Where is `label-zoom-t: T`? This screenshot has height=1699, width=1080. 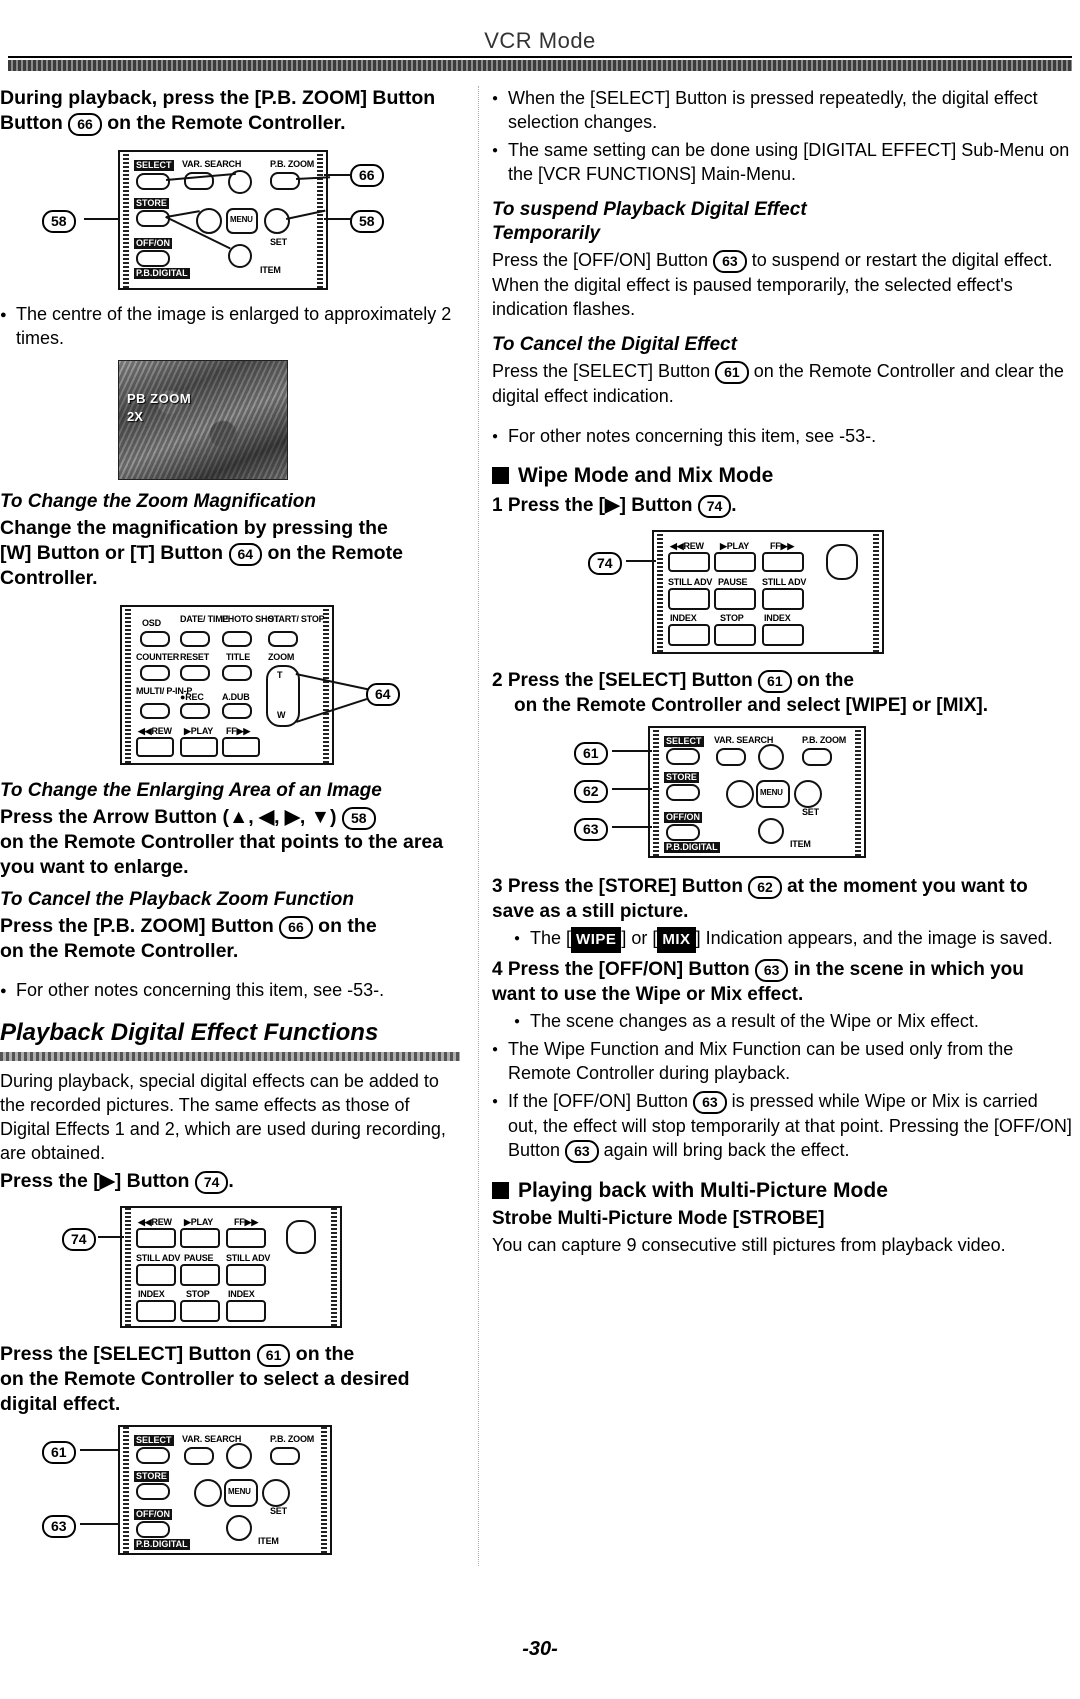
label-zoom-t: T is located at coordinates (280, 675).